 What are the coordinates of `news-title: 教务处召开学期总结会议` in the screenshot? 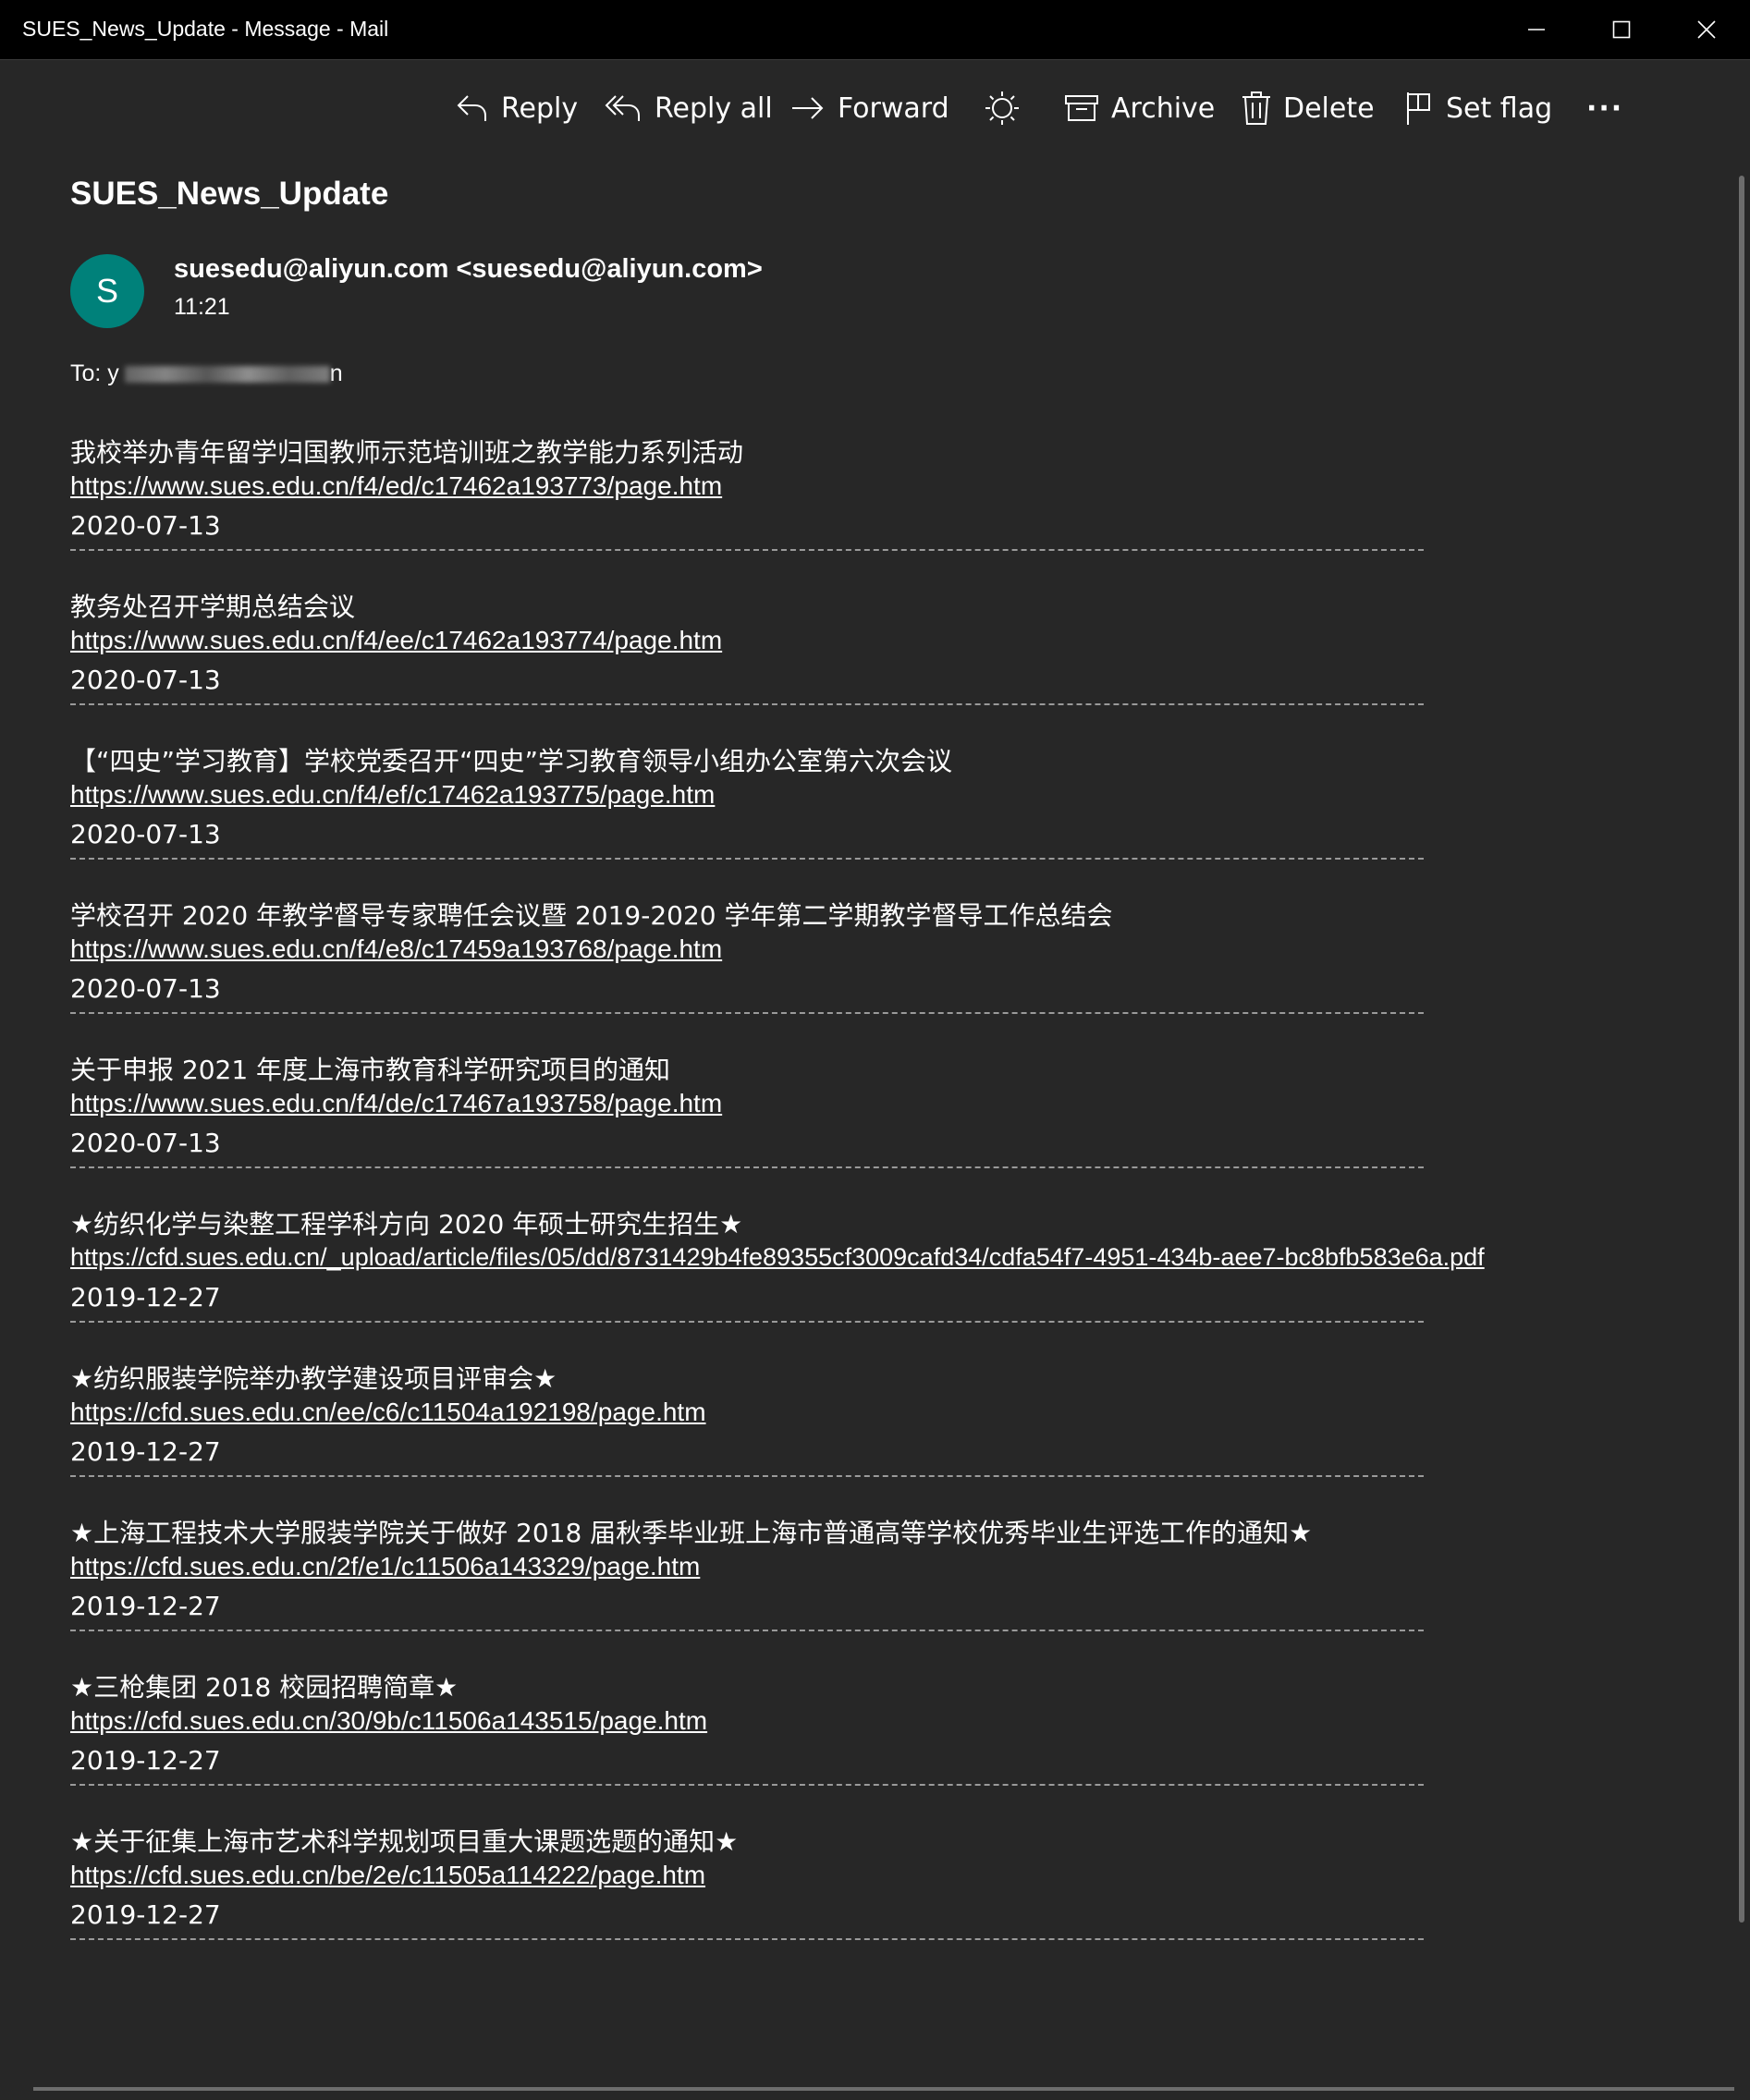 It's located at (213, 607).